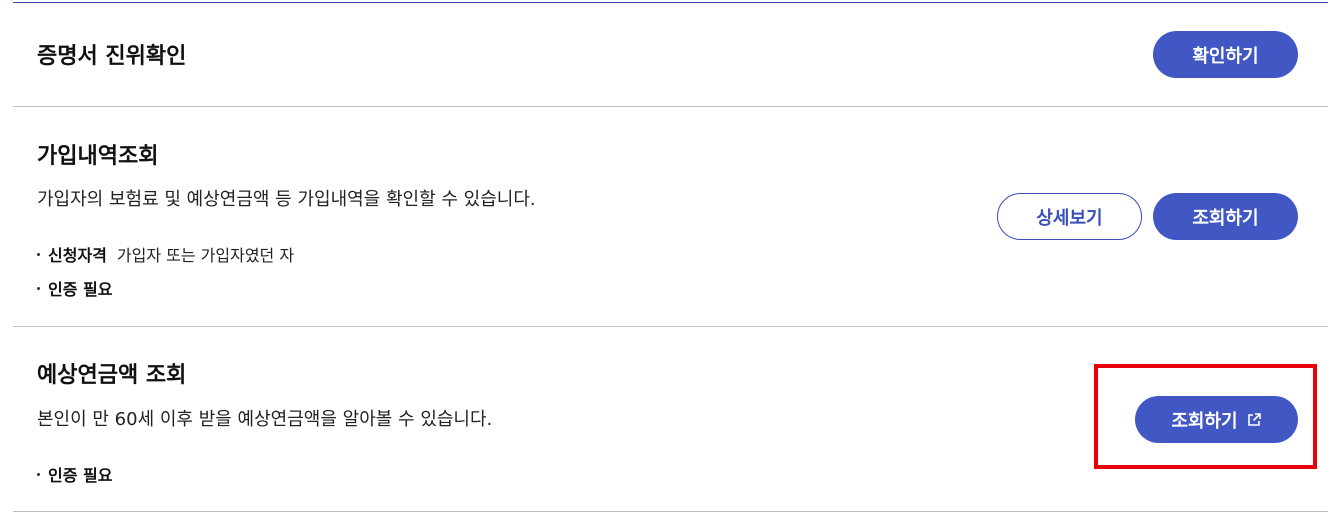  What do you see at coordinates (98, 156) in the screenshot?
I see `subscription-title: 가입내역조회` at bounding box center [98, 156].